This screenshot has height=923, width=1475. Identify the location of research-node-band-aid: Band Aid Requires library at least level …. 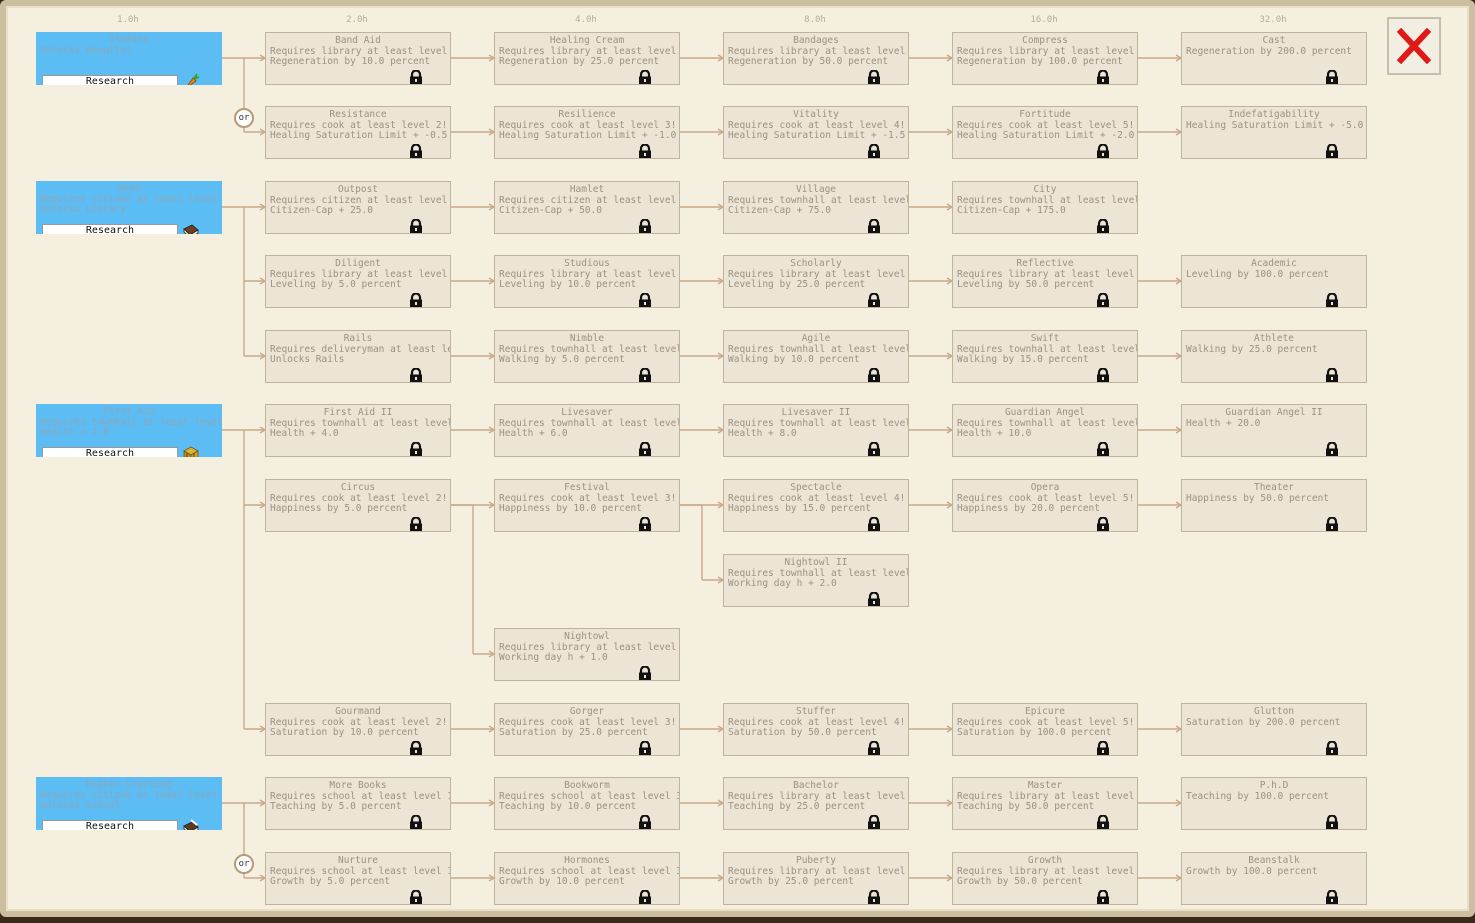
(358, 58).